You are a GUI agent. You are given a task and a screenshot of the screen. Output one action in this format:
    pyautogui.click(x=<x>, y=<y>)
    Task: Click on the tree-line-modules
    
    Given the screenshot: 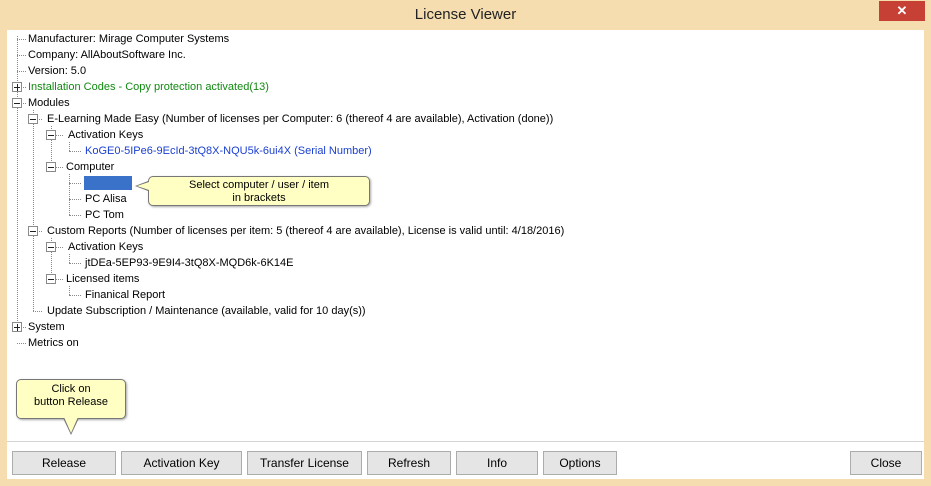 What is the action you would take?
    pyautogui.click(x=33, y=210)
    